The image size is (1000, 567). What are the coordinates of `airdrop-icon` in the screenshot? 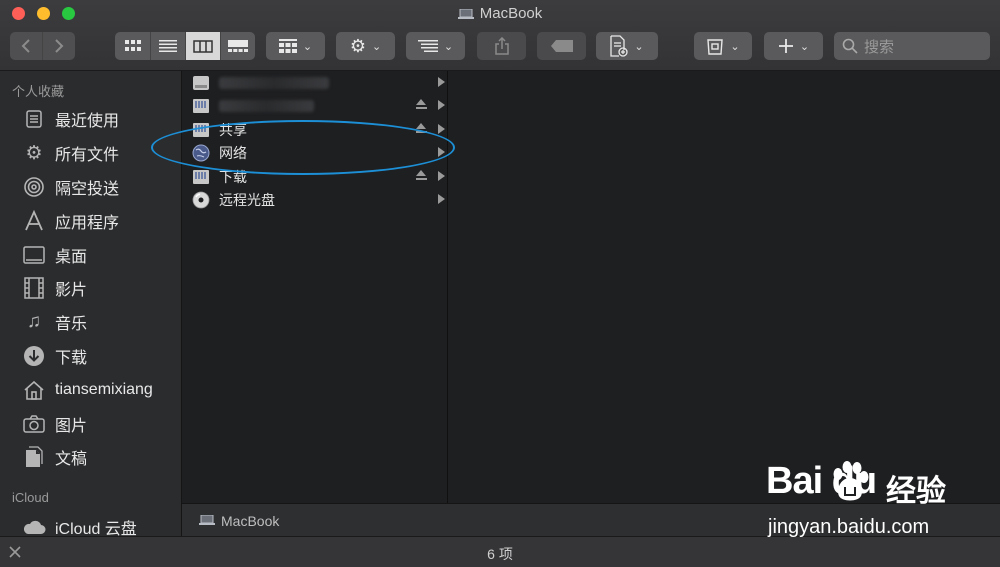 It's located at (34, 187).